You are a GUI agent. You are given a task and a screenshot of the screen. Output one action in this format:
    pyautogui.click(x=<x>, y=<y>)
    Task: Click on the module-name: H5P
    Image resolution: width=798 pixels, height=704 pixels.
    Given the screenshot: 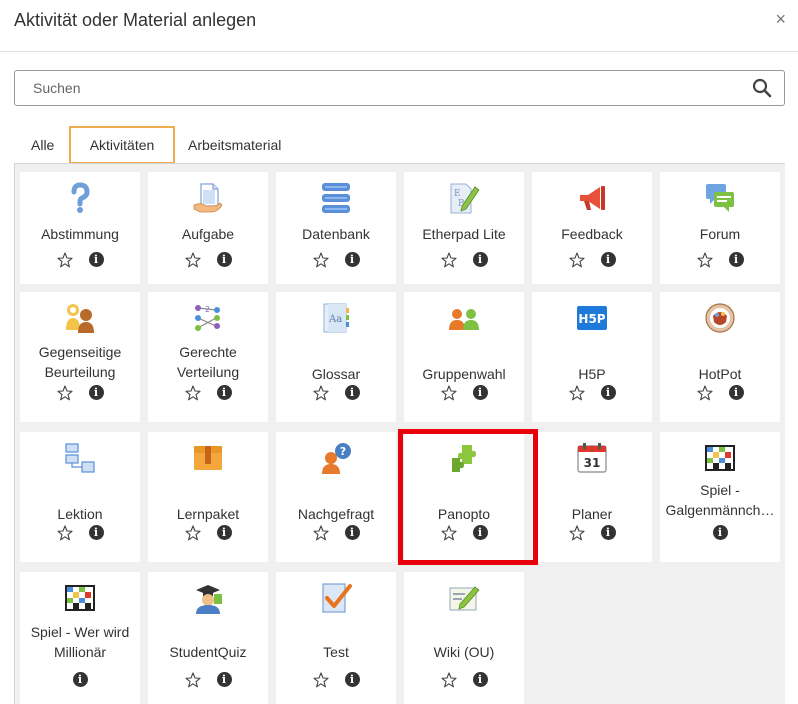 What is the action you would take?
    pyautogui.click(x=592, y=374)
    